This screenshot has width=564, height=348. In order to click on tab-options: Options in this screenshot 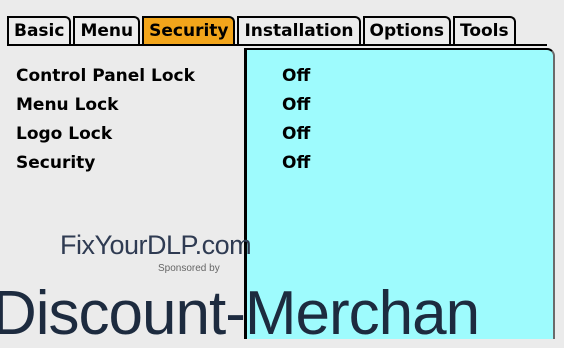, I will do `click(406, 30)`.